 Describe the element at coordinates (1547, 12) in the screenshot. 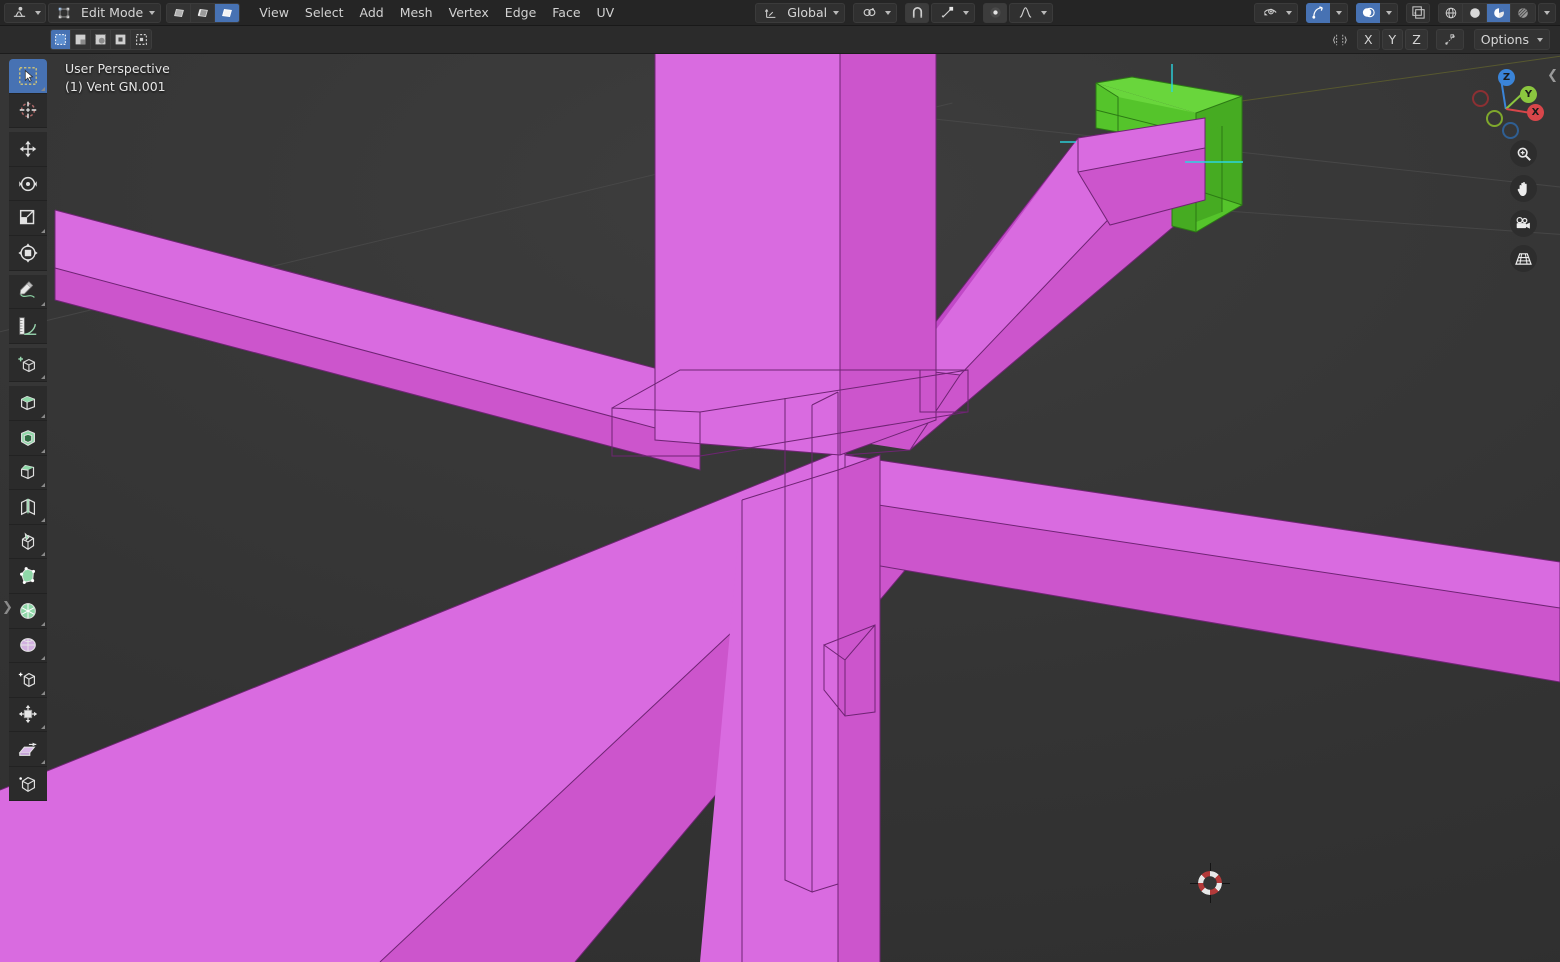

I see `shading-dropdown` at that location.